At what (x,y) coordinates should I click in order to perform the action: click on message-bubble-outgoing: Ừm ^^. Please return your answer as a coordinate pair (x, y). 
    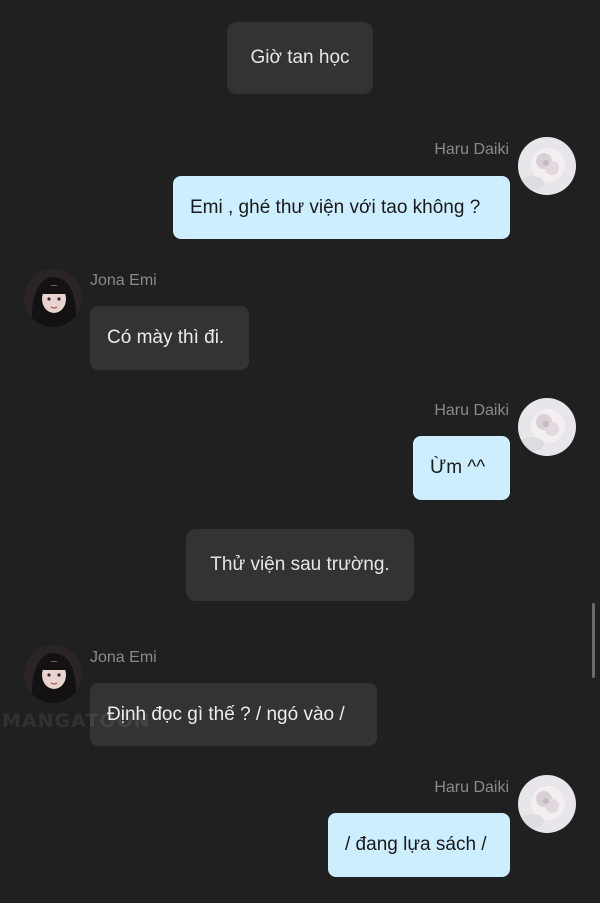
    Looking at the image, I should click on (461, 468).